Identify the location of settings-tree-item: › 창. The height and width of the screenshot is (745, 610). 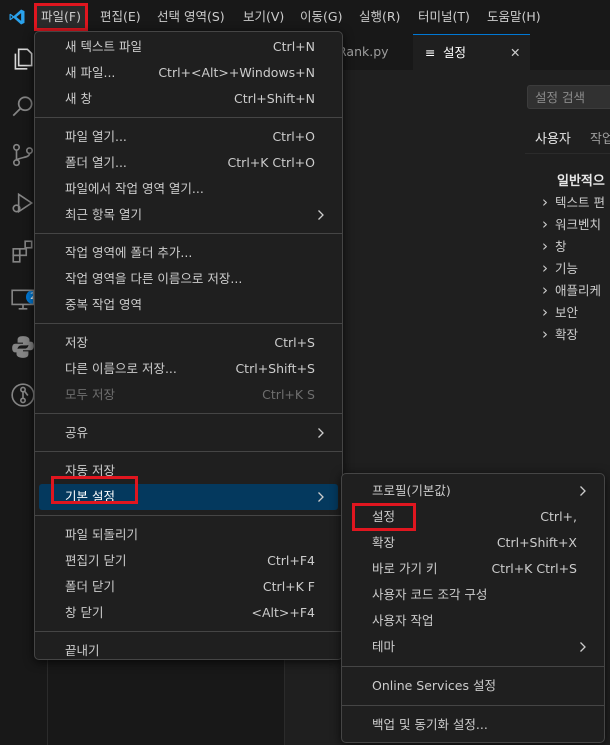
(554, 245).